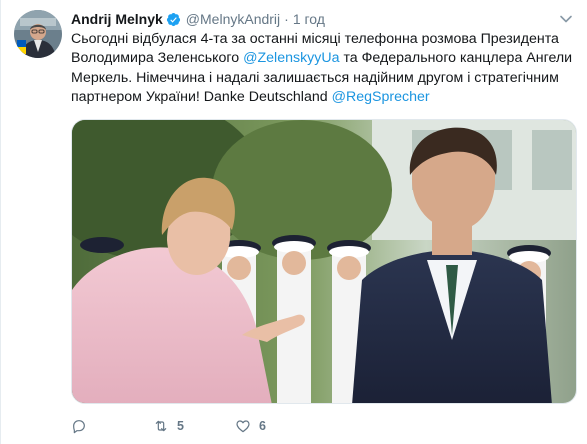 This screenshot has height=444, width=587. I want to click on tweet-text-segment: партнером України! Danke Deutschland, so click(201, 97).